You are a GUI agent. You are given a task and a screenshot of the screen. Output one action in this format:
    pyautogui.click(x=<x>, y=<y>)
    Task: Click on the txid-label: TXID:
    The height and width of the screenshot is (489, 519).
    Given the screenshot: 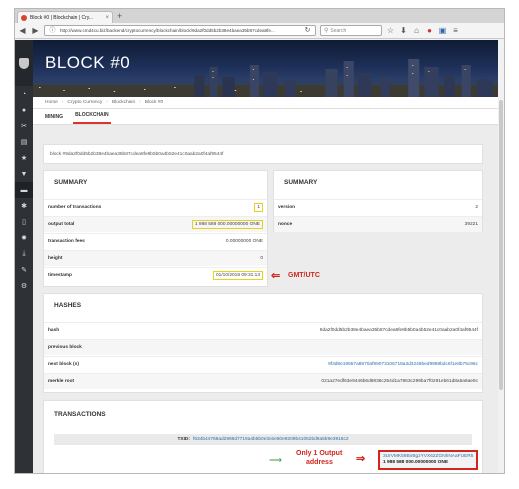 What is the action you would take?
    pyautogui.click(x=183, y=439)
    